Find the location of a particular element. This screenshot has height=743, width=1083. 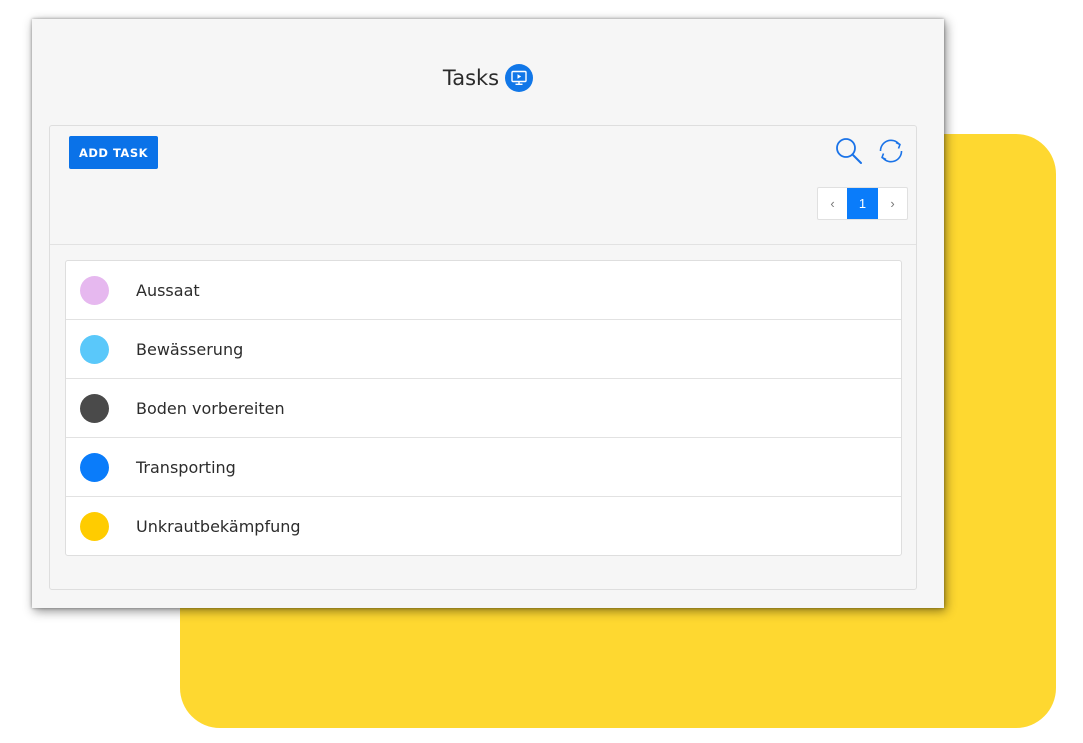

search-icon is located at coordinates (849, 151).